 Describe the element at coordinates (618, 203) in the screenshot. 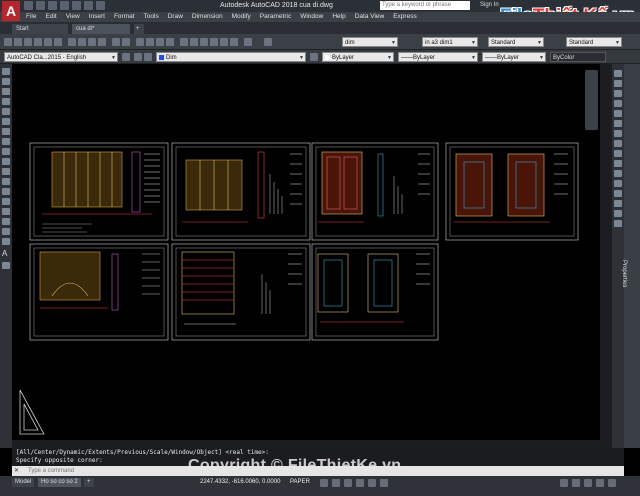

I see `chamfer-icon` at that location.